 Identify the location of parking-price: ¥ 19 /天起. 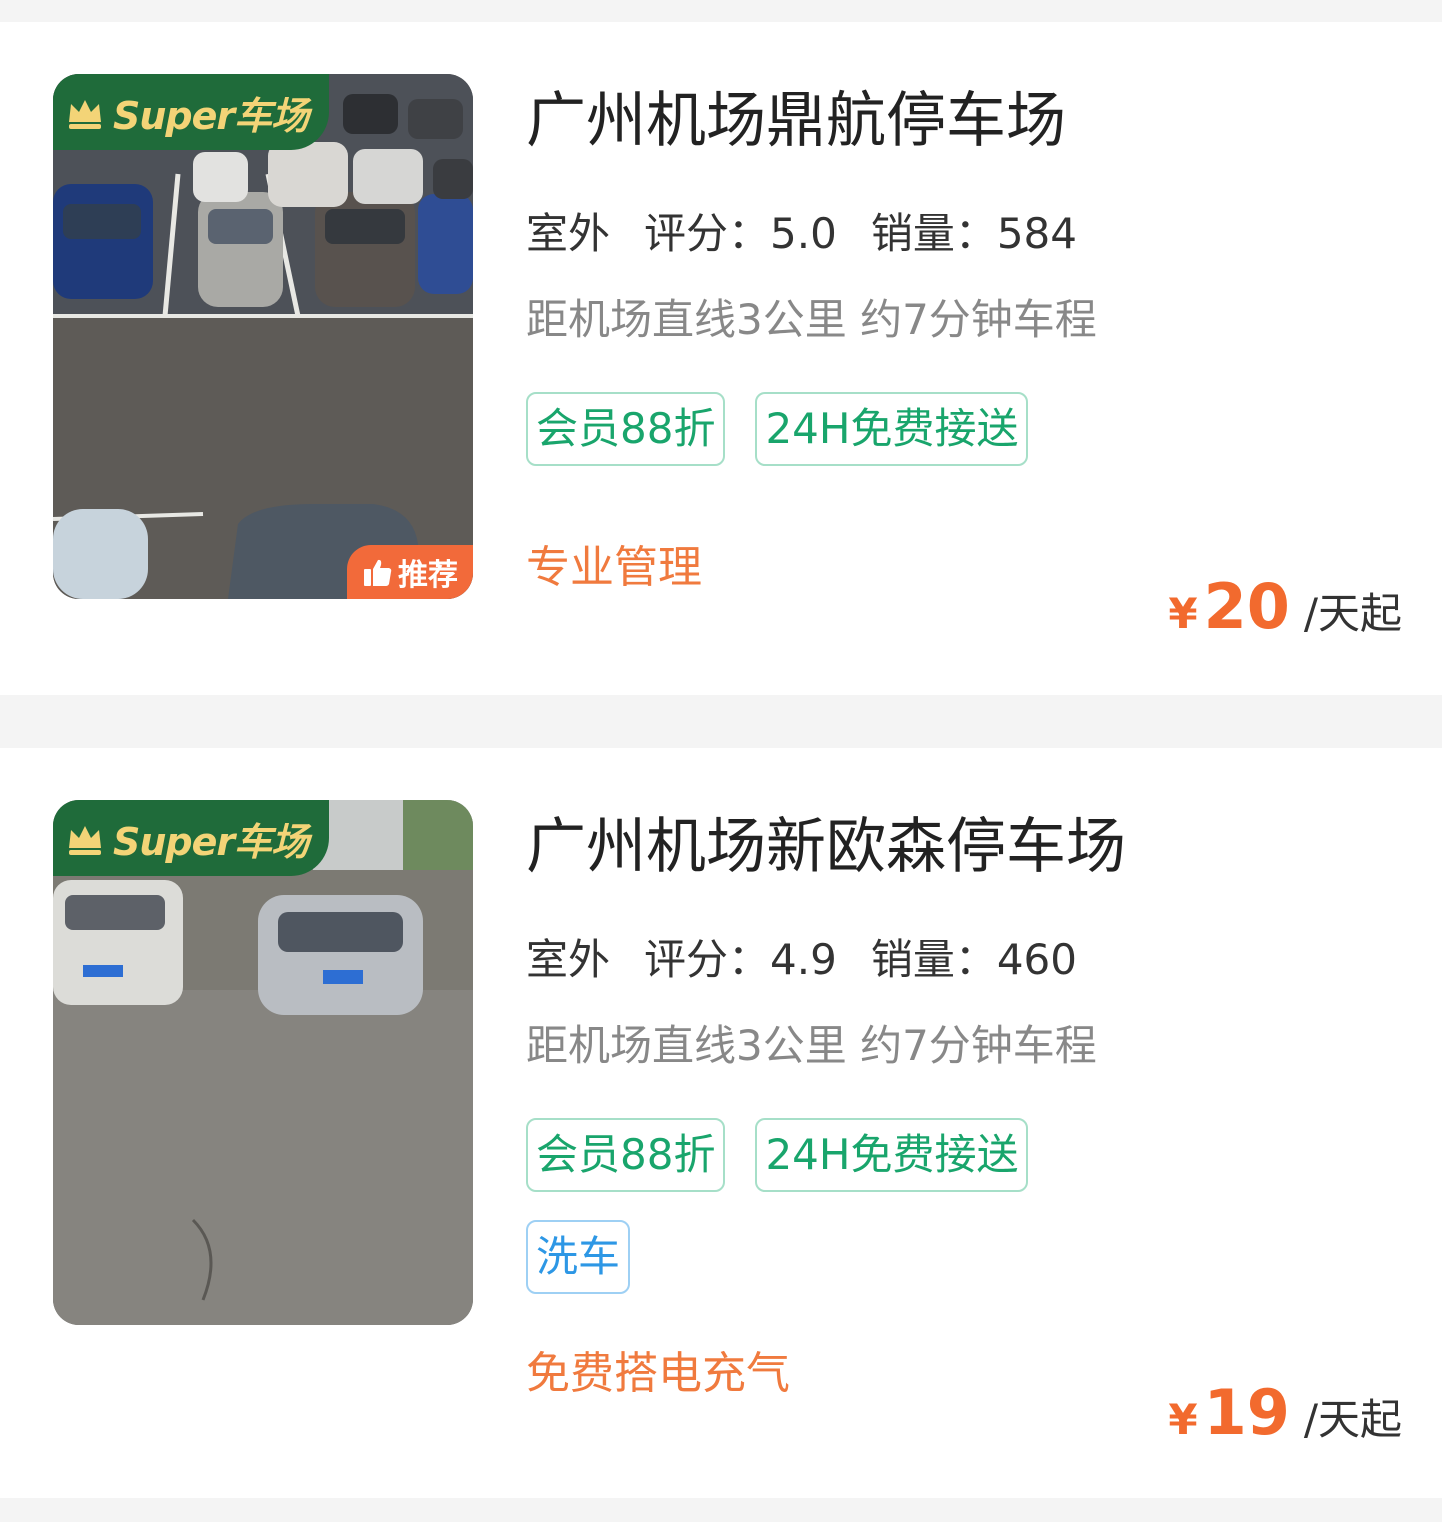
(1285, 1412).